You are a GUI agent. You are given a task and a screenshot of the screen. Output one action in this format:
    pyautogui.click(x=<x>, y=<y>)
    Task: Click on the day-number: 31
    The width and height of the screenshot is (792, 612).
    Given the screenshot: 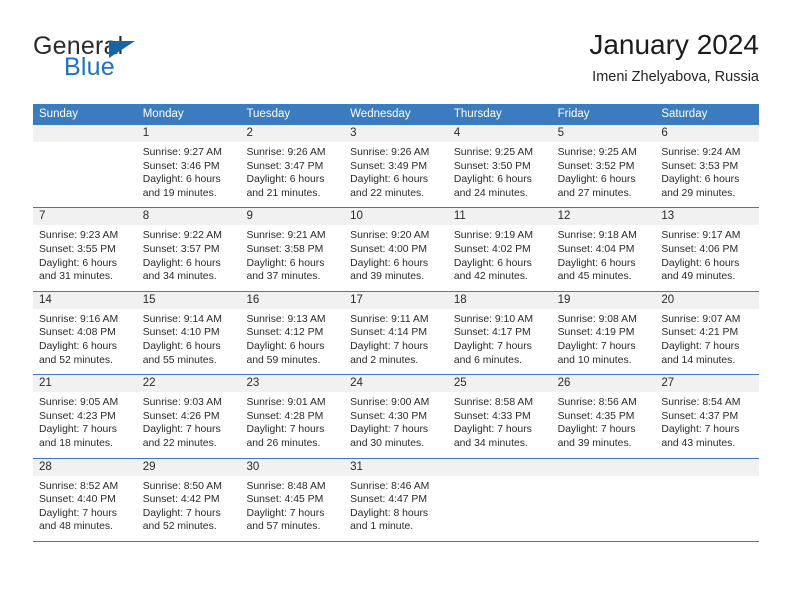 What is the action you would take?
    pyautogui.click(x=396, y=467)
    